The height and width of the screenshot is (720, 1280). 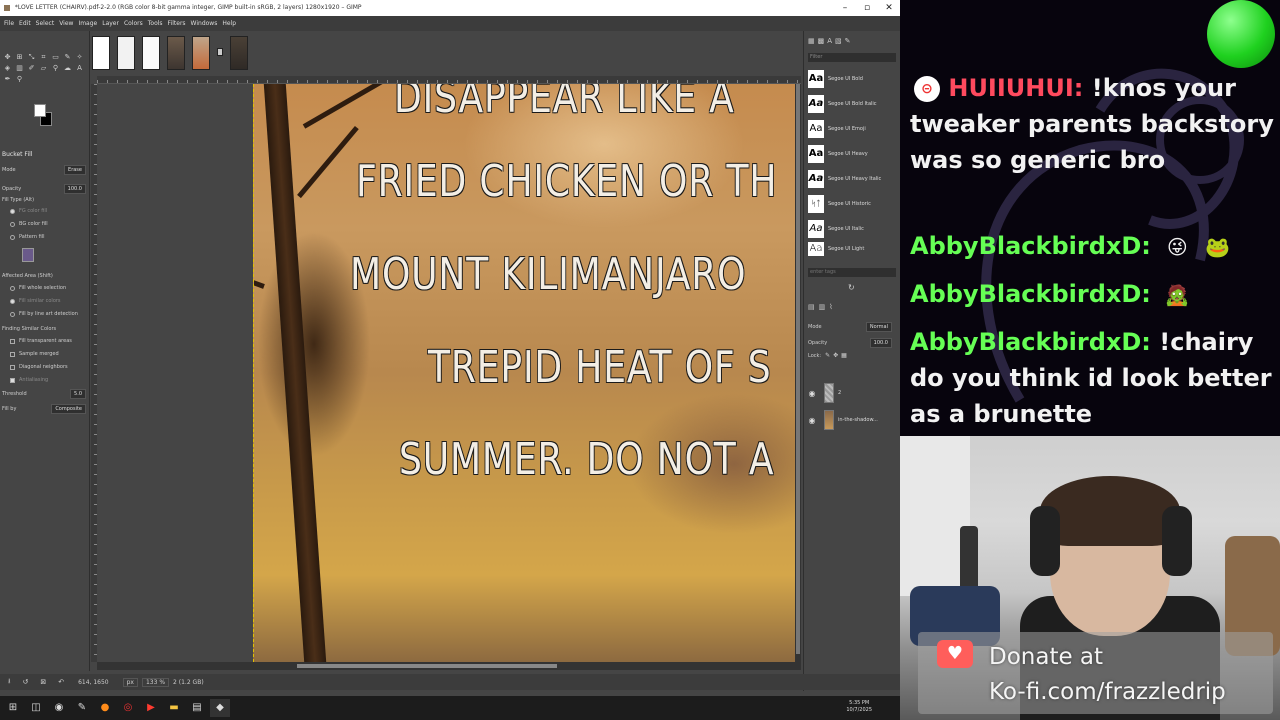 What do you see at coordinates (853, 179) in the screenshot?
I see `font-item: Aa Segoe UI Heavy Italic` at bounding box center [853, 179].